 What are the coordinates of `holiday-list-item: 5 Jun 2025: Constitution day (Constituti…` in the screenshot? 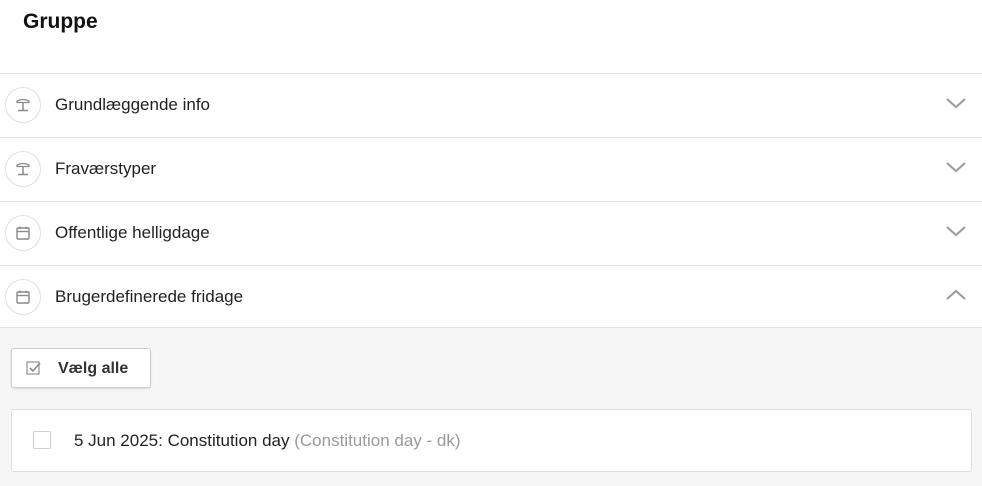 It's located at (491, 440).